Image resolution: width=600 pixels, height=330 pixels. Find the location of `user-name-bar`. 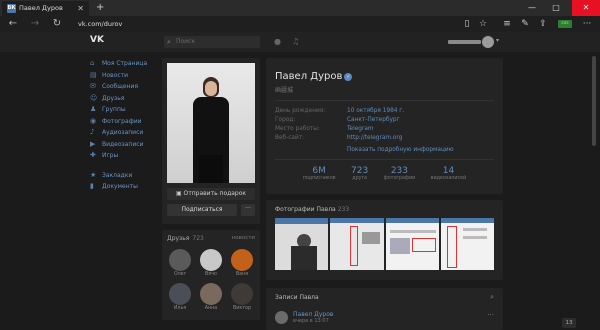

user-name-bar is located at coordinates (464, 42).